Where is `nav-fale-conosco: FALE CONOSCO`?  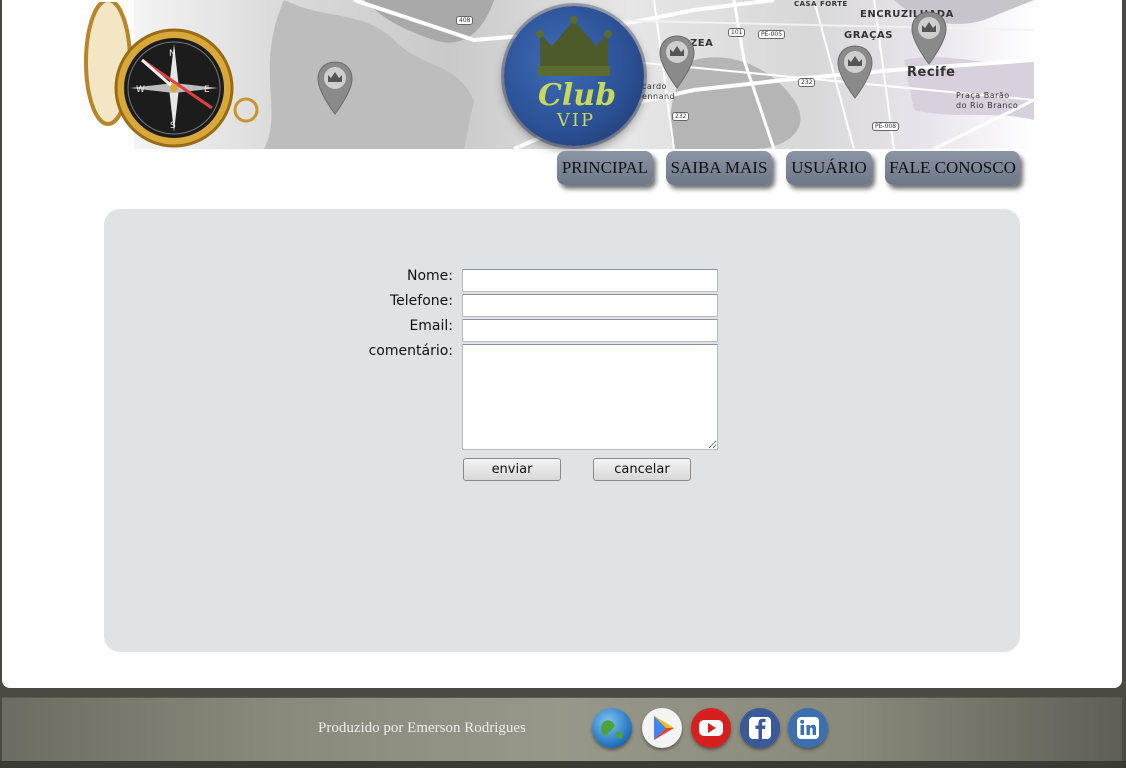
nav-fale-conosco: FALE CONOSCO is located at coordinates (952, 168).